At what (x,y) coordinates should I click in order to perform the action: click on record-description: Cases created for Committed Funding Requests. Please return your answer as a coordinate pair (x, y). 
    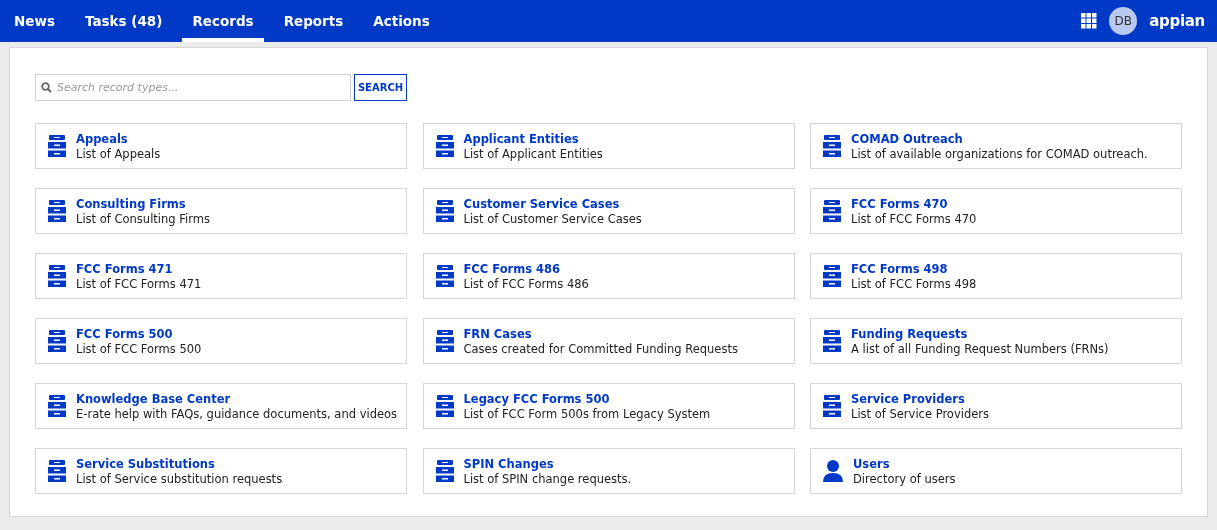
    Looking at the image, I should click on (600, 348).